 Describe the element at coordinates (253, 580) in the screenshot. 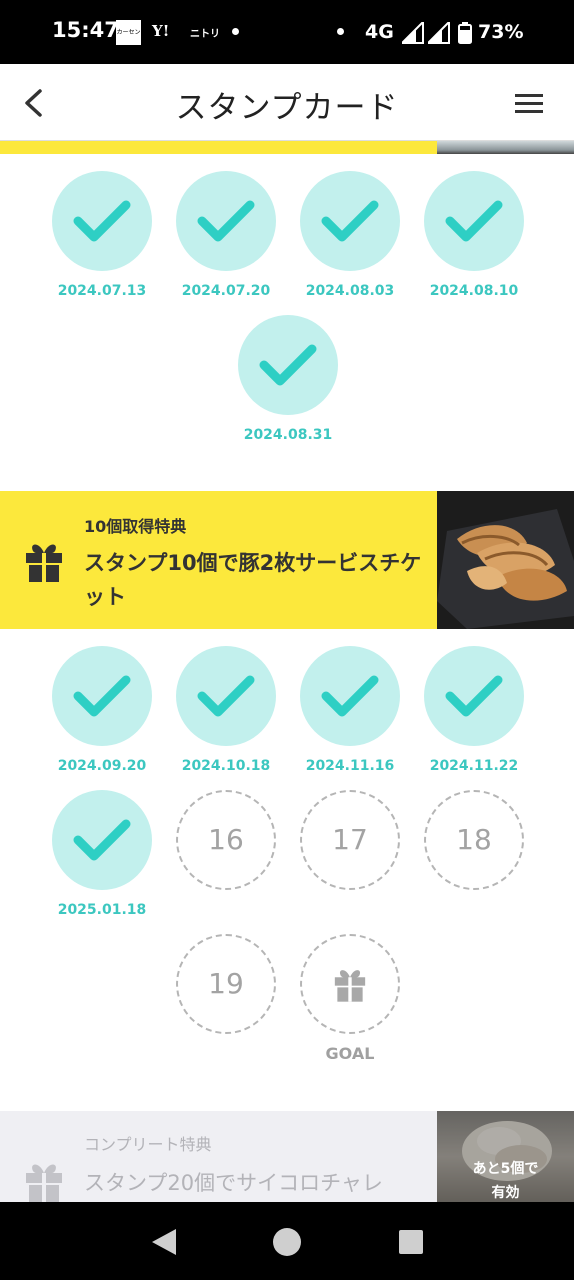

I see `reward-title: スタンプ10個で豚2枚サービスチケット` at that location.